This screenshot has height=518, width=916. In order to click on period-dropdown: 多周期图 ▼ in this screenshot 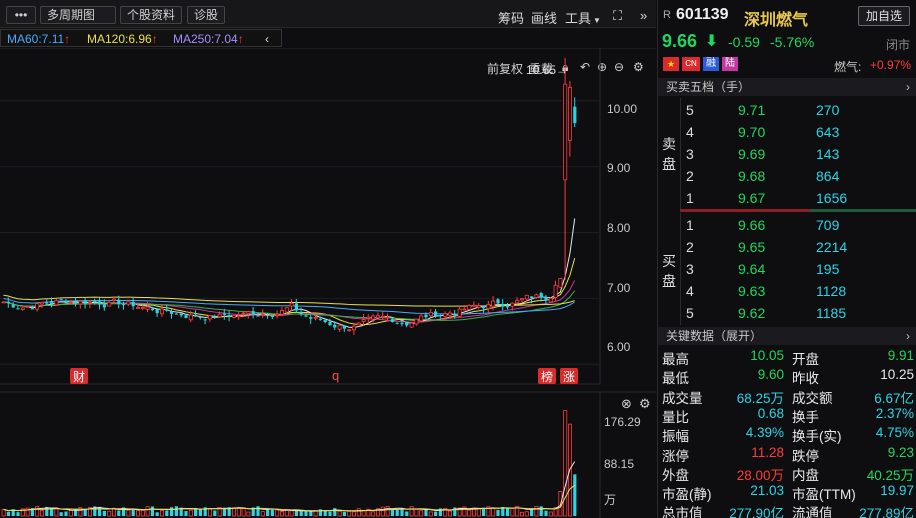, I will do `click(78, 21)`.